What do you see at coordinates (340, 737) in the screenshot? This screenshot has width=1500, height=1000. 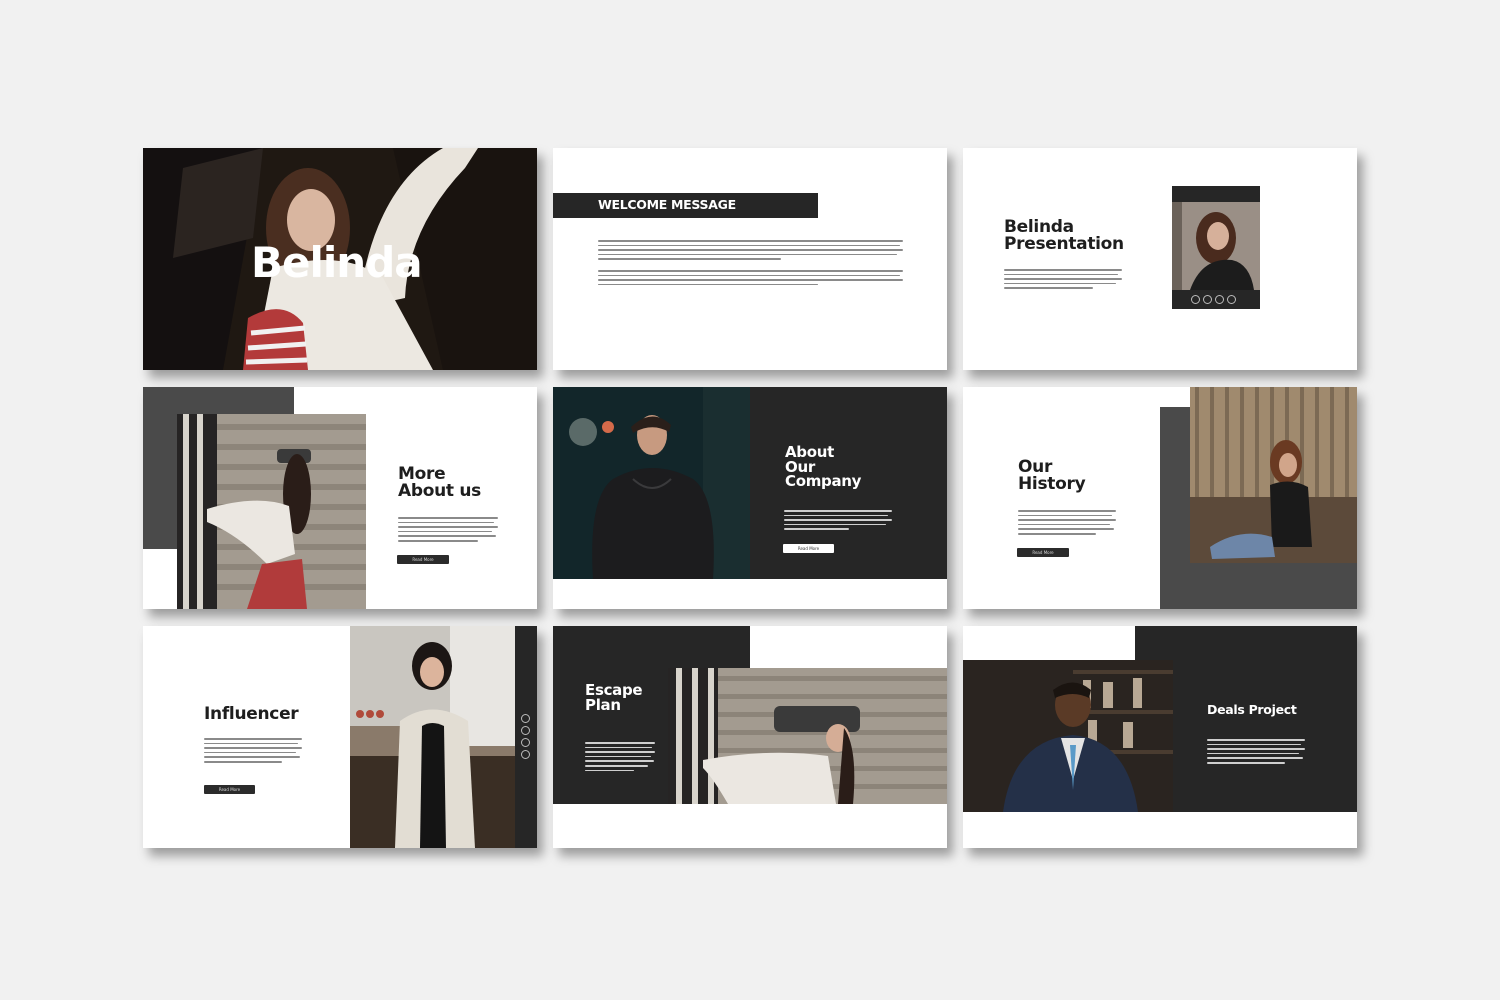 I see `slide-influencer: Influencer Read More` at bounding box center [340, 737].